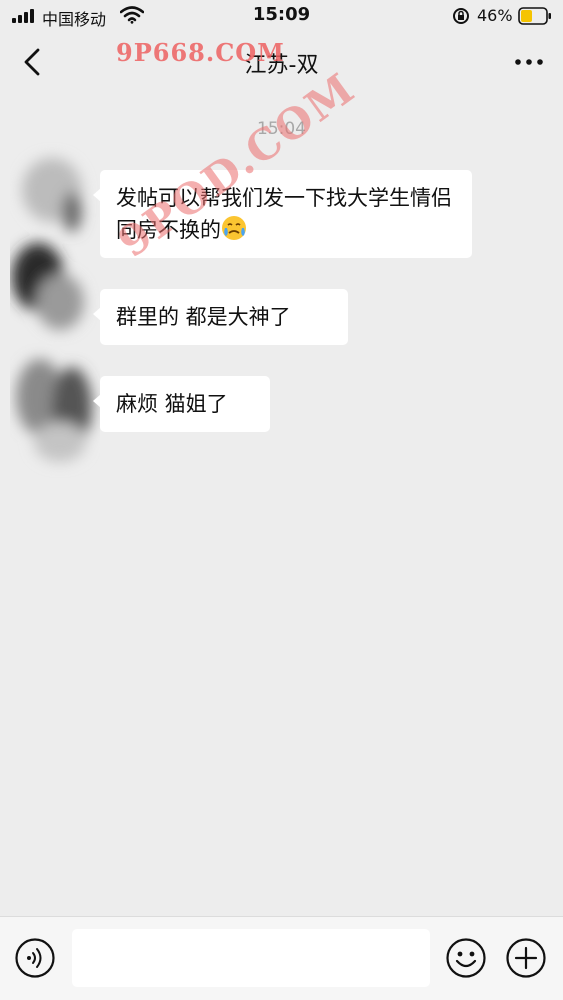 The height and width of the screenshot is (1000, 563). I want to click on watermark-top: 9P668.COM, so click(200, 52).